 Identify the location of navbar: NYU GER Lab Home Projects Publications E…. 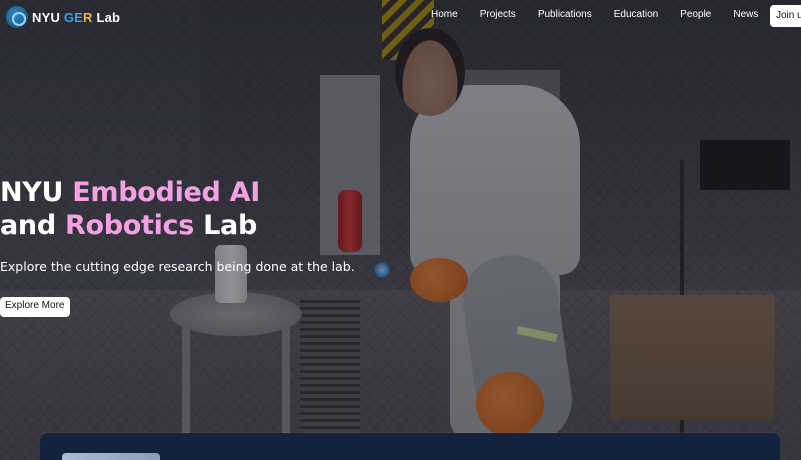
(400, 17).